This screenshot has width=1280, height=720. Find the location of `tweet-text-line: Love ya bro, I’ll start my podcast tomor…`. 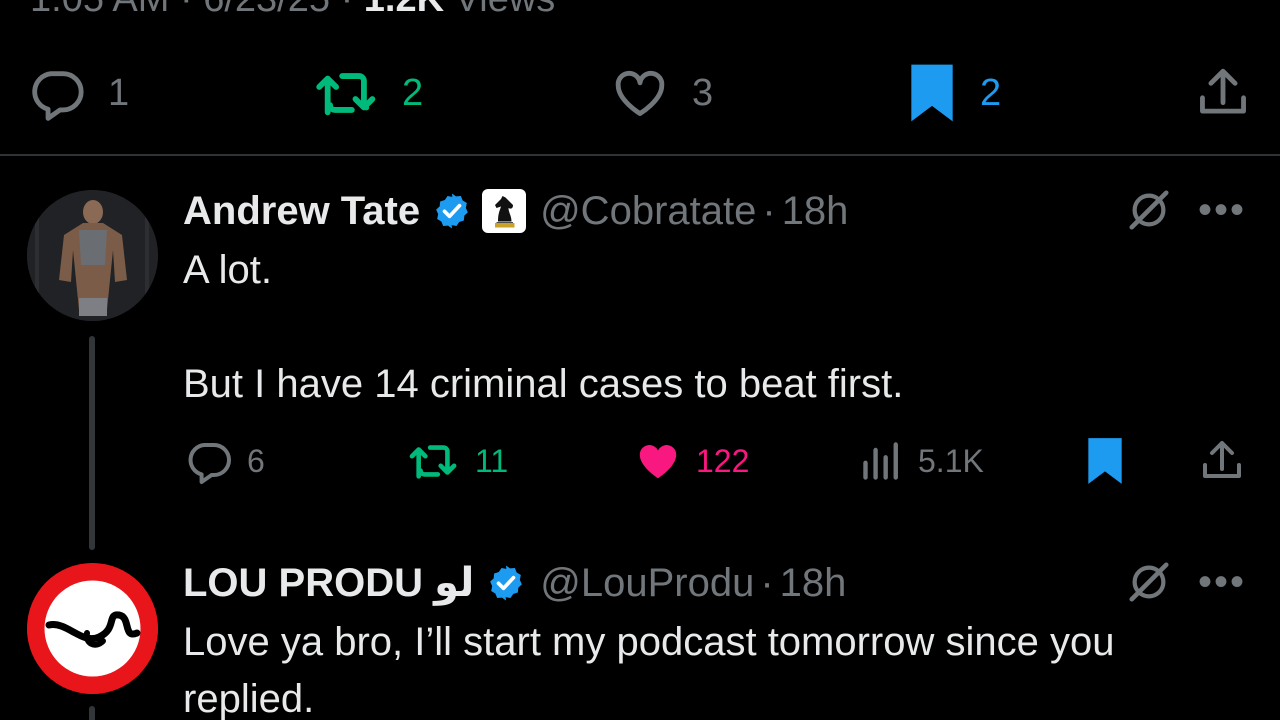

tweet-text-line: Love ya bro, I’ll start my podcast tomor… is located at coordinates (649, 642).